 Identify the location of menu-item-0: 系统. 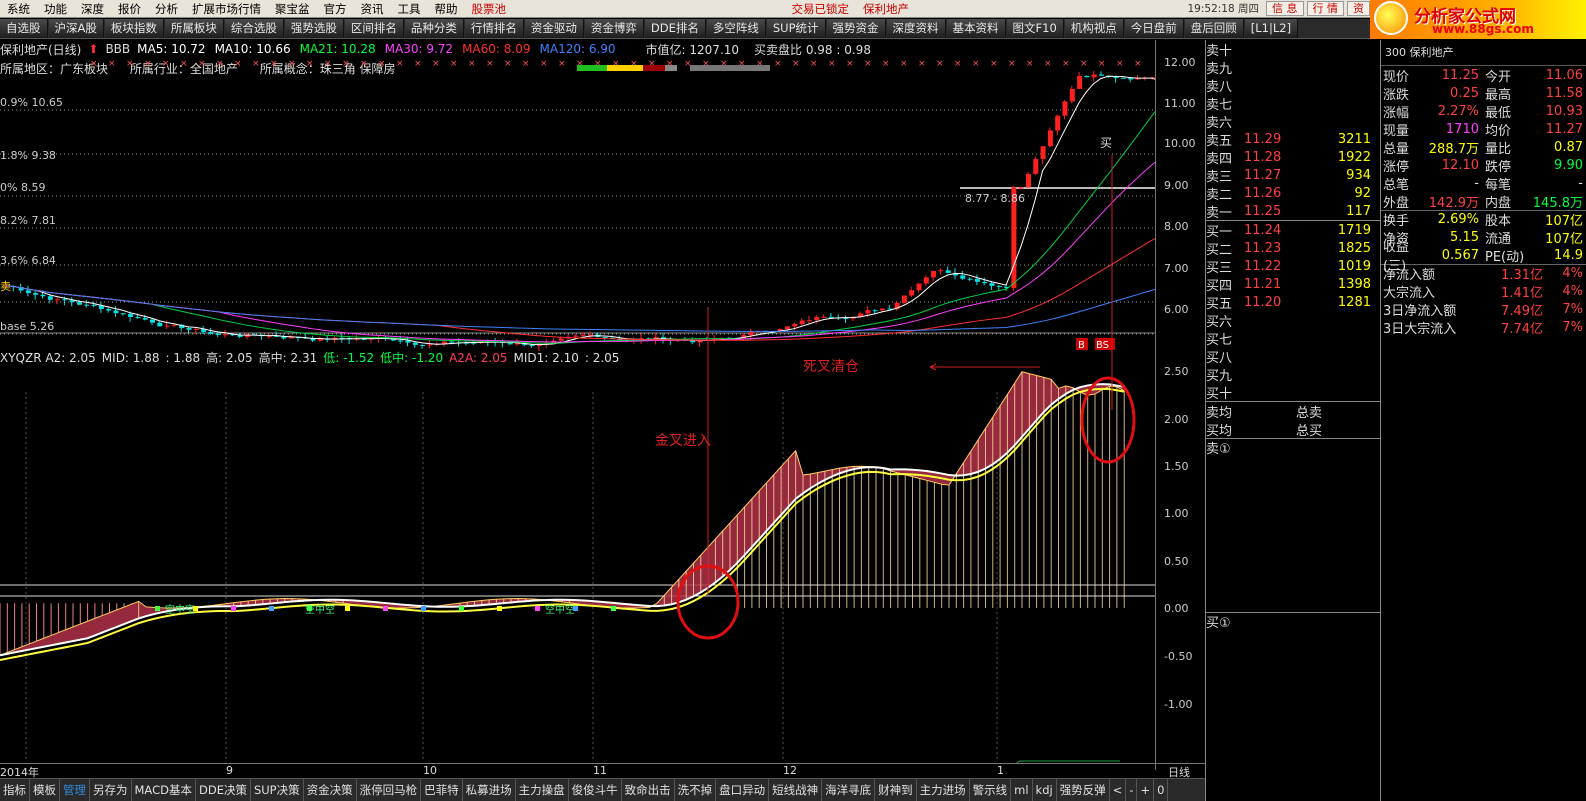
(18, 9).